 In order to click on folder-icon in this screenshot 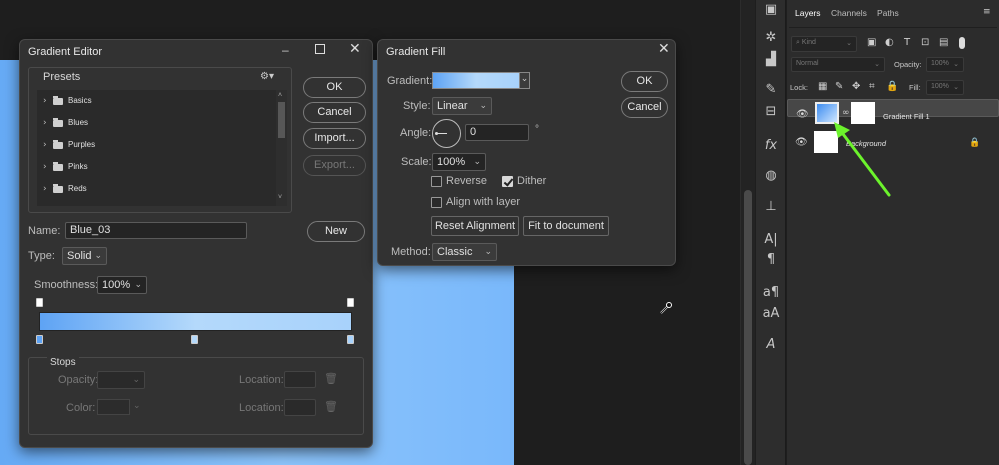, I will do `click(58, 144)`.